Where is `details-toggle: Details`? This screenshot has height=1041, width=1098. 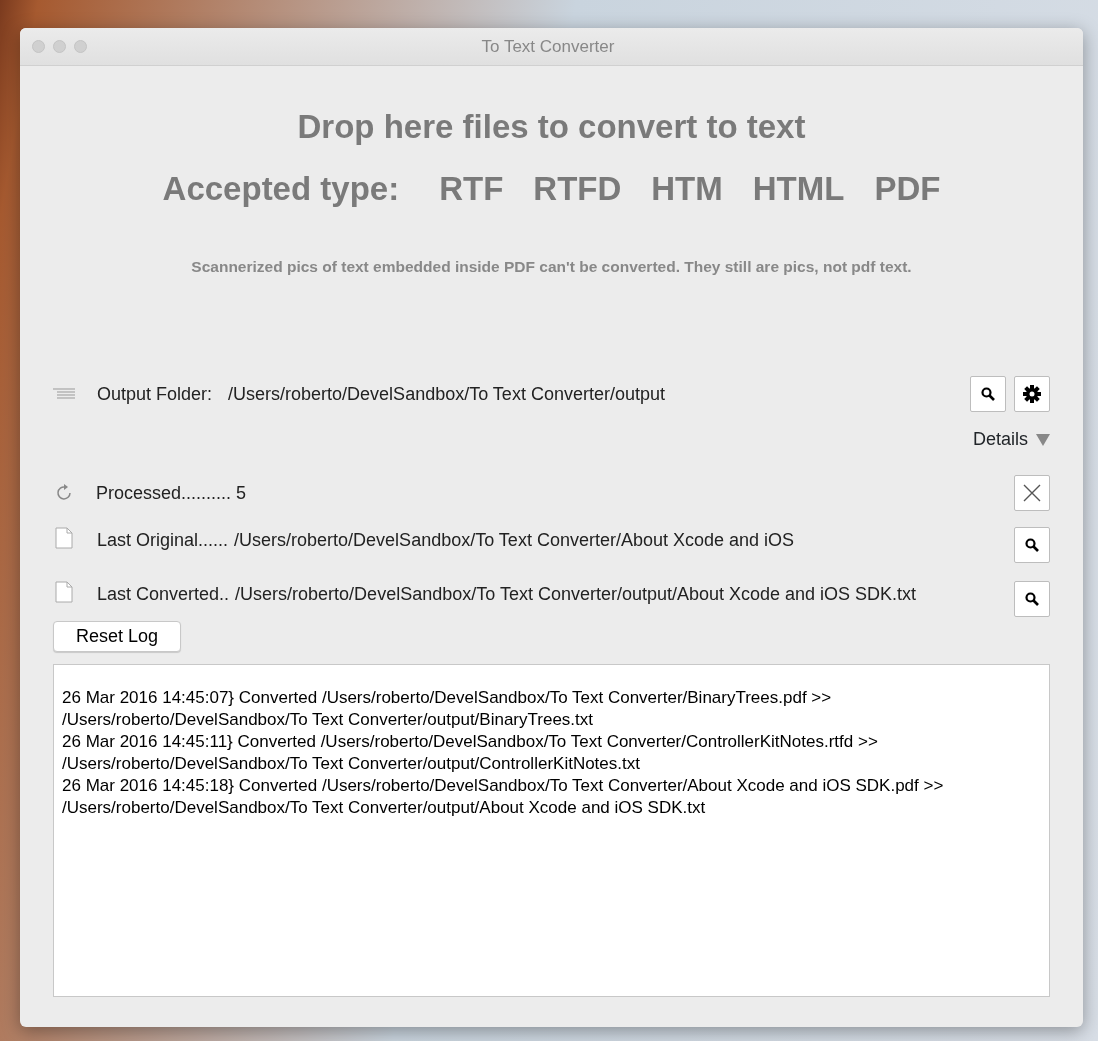
details-toggle: Details is located at coordinates (1011, 440).